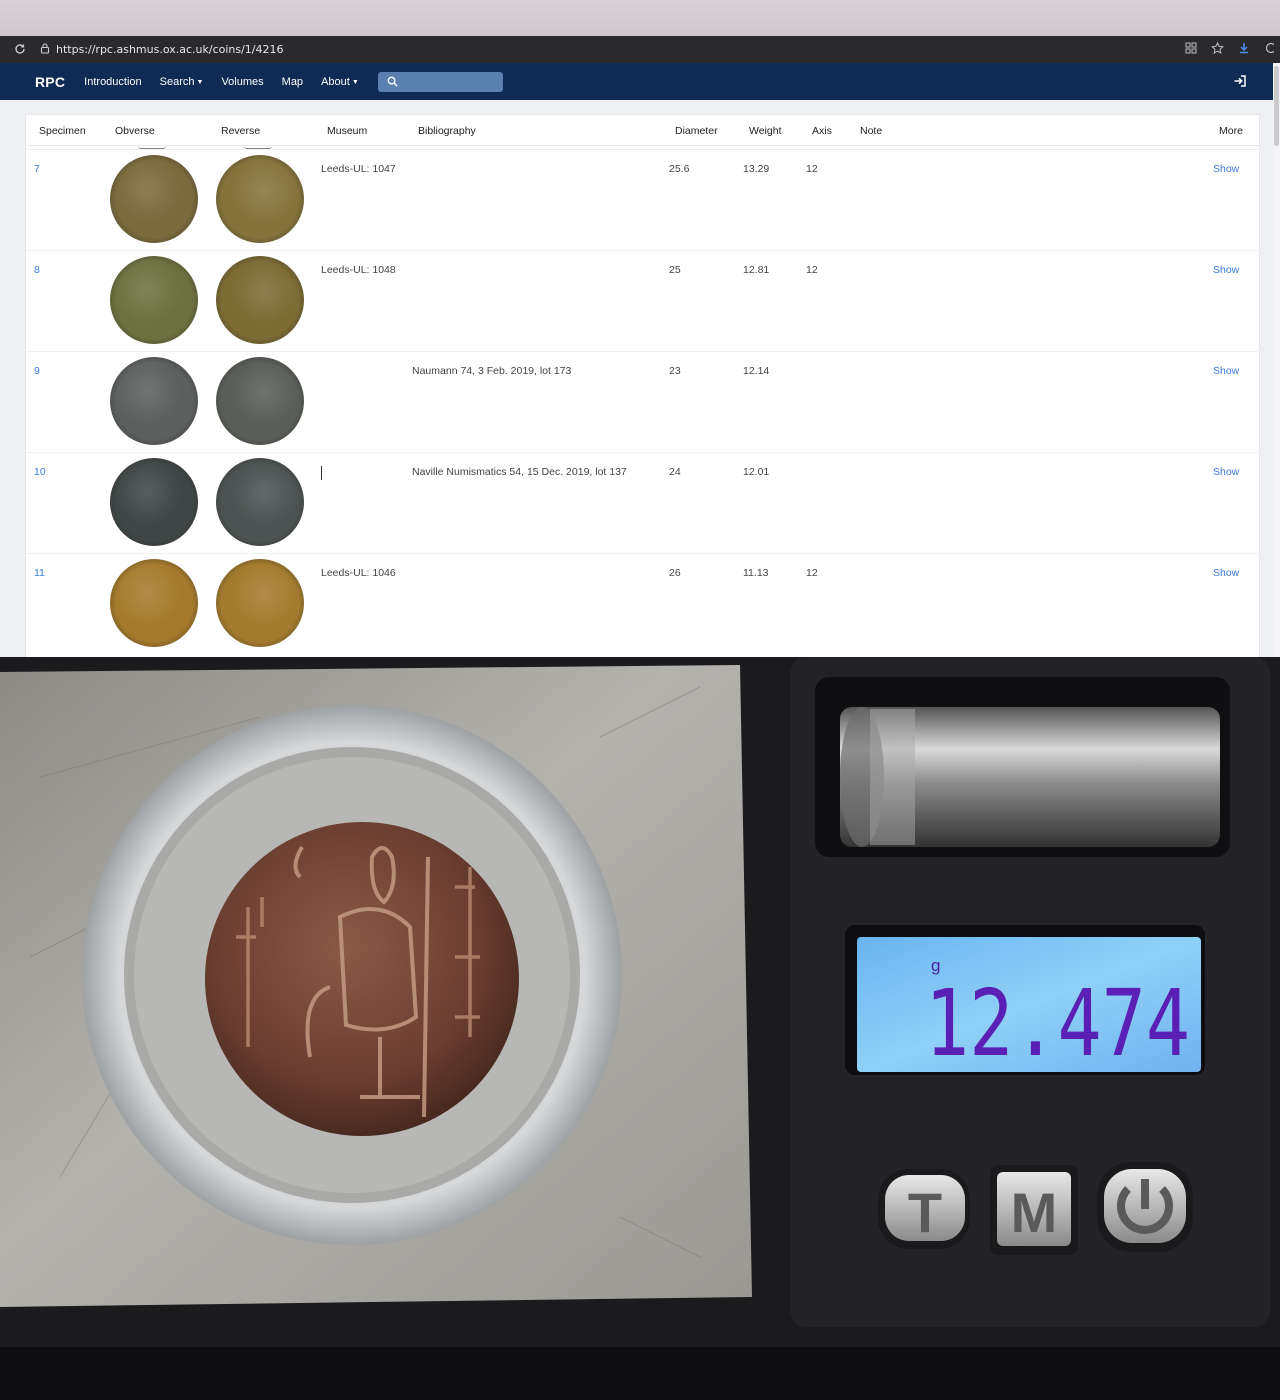 This screenshot has height=1400, width=1280. I want to click on museum-cell: Leeds-UL: 1047, so click(358, 169).